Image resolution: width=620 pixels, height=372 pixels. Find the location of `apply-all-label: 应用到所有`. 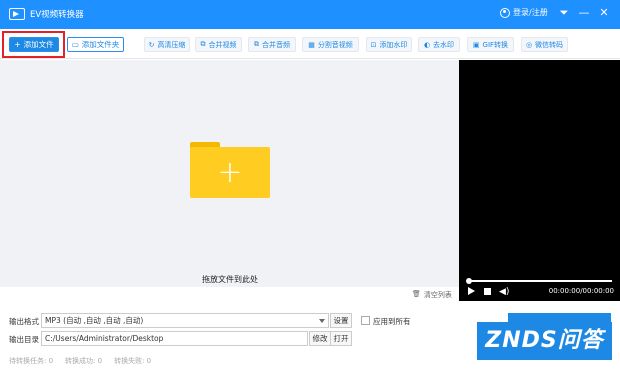

apply-all-label: 应用到所有 is located at coordinates (392, 321).